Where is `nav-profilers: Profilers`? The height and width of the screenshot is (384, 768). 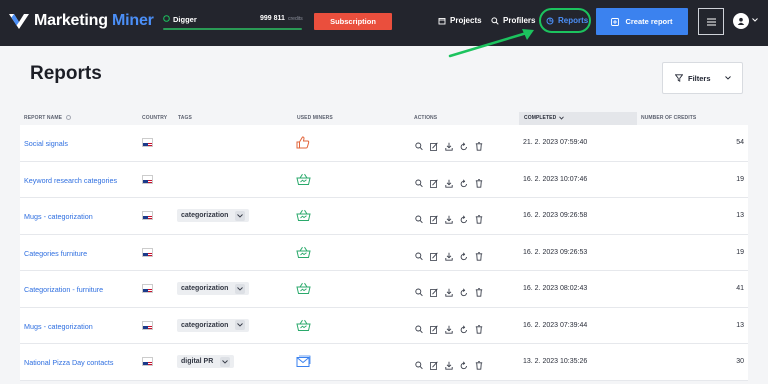 nav-profilers: Profilers is located at coordinates (513, 20).